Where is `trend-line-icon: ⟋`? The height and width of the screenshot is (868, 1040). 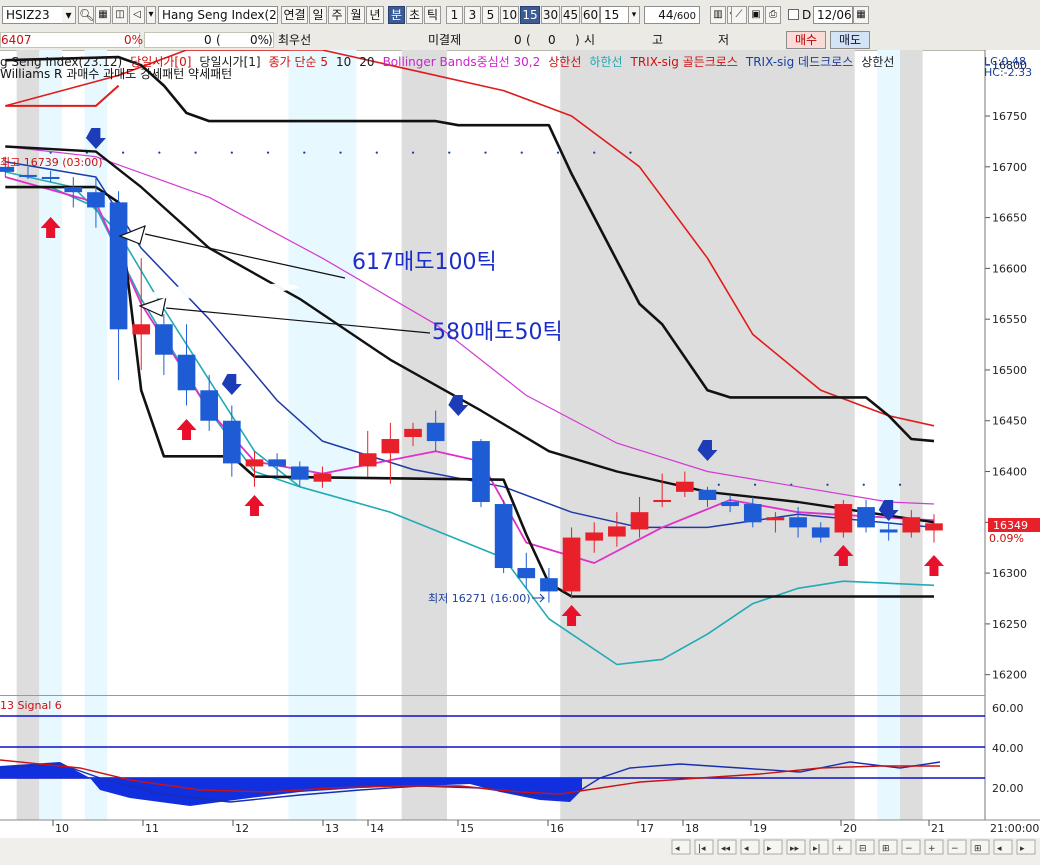
trend-line-icon: ⟋ is located at coordinates (739, 14).